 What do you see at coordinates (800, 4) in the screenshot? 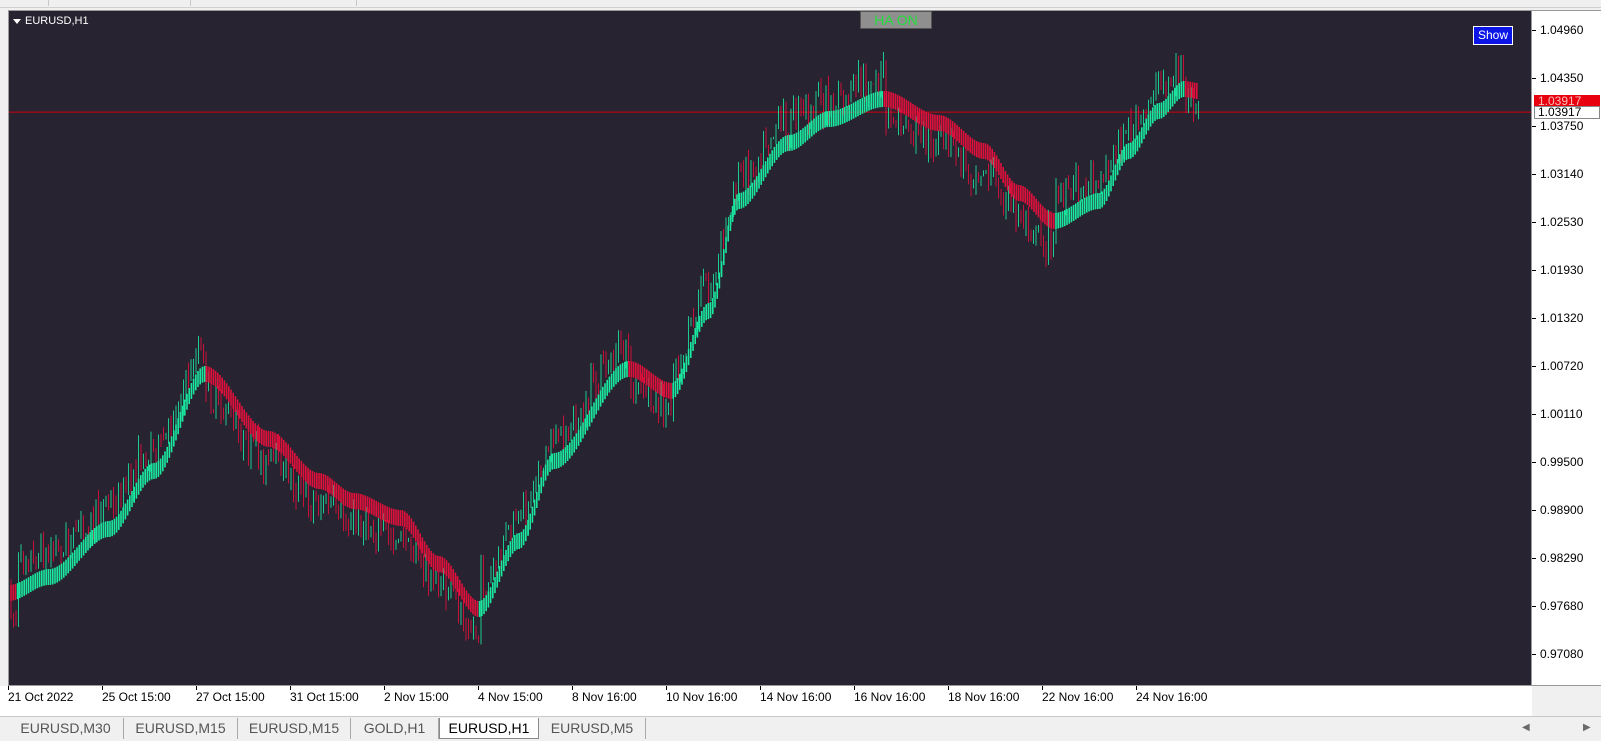
I see `toolbar-strip` at bounding box center [800, 4].